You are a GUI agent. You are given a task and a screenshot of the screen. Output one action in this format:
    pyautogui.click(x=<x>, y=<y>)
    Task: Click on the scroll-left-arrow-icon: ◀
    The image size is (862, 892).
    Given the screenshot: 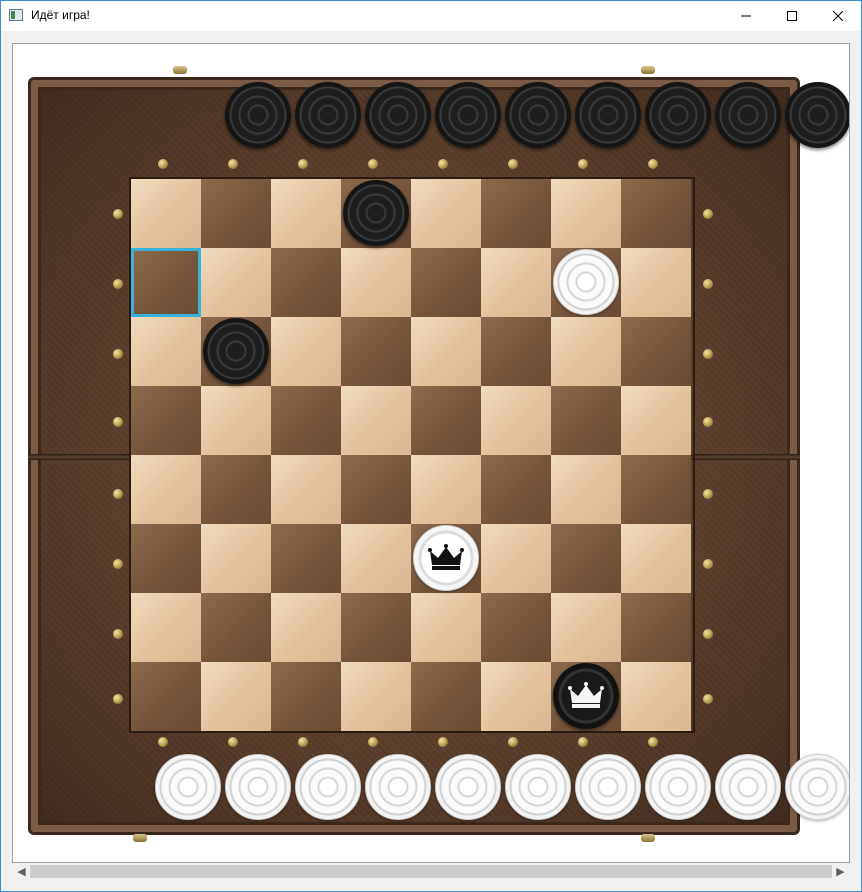 What is the action you would take?
    pyautogui.click(x=21, y=871)
    